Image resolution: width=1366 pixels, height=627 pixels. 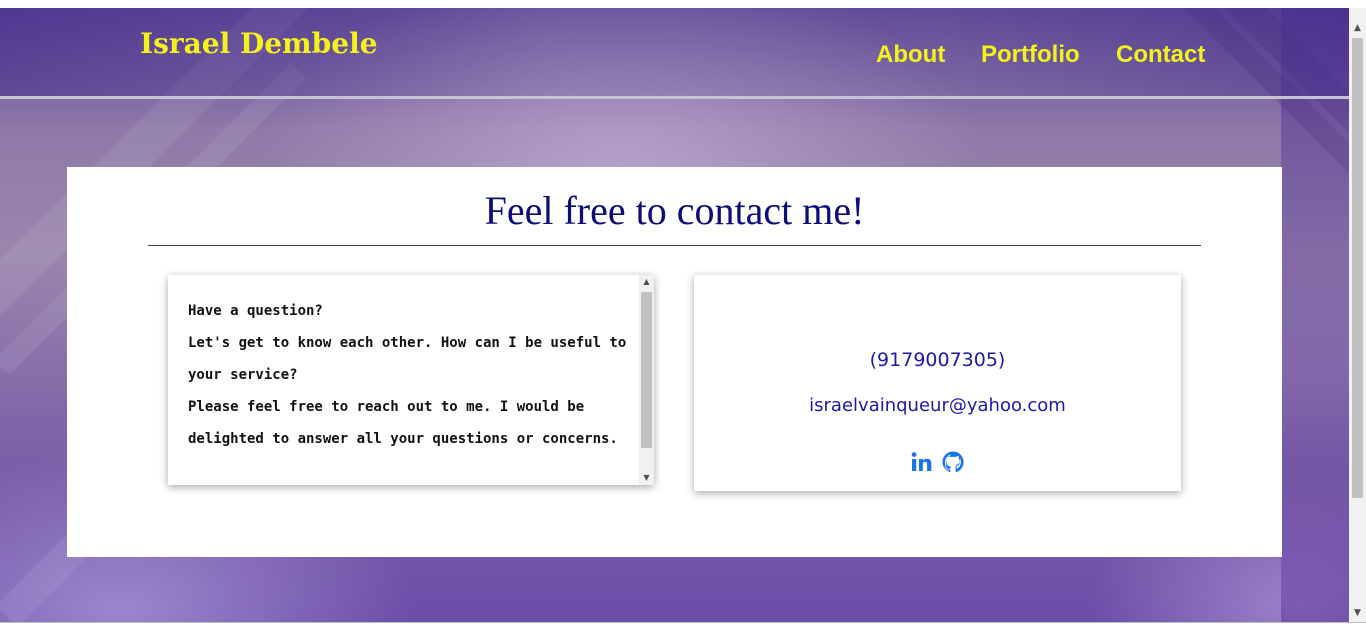 I want to click on main-nav: About Portfolio Contact, so click(x=674, y=56).